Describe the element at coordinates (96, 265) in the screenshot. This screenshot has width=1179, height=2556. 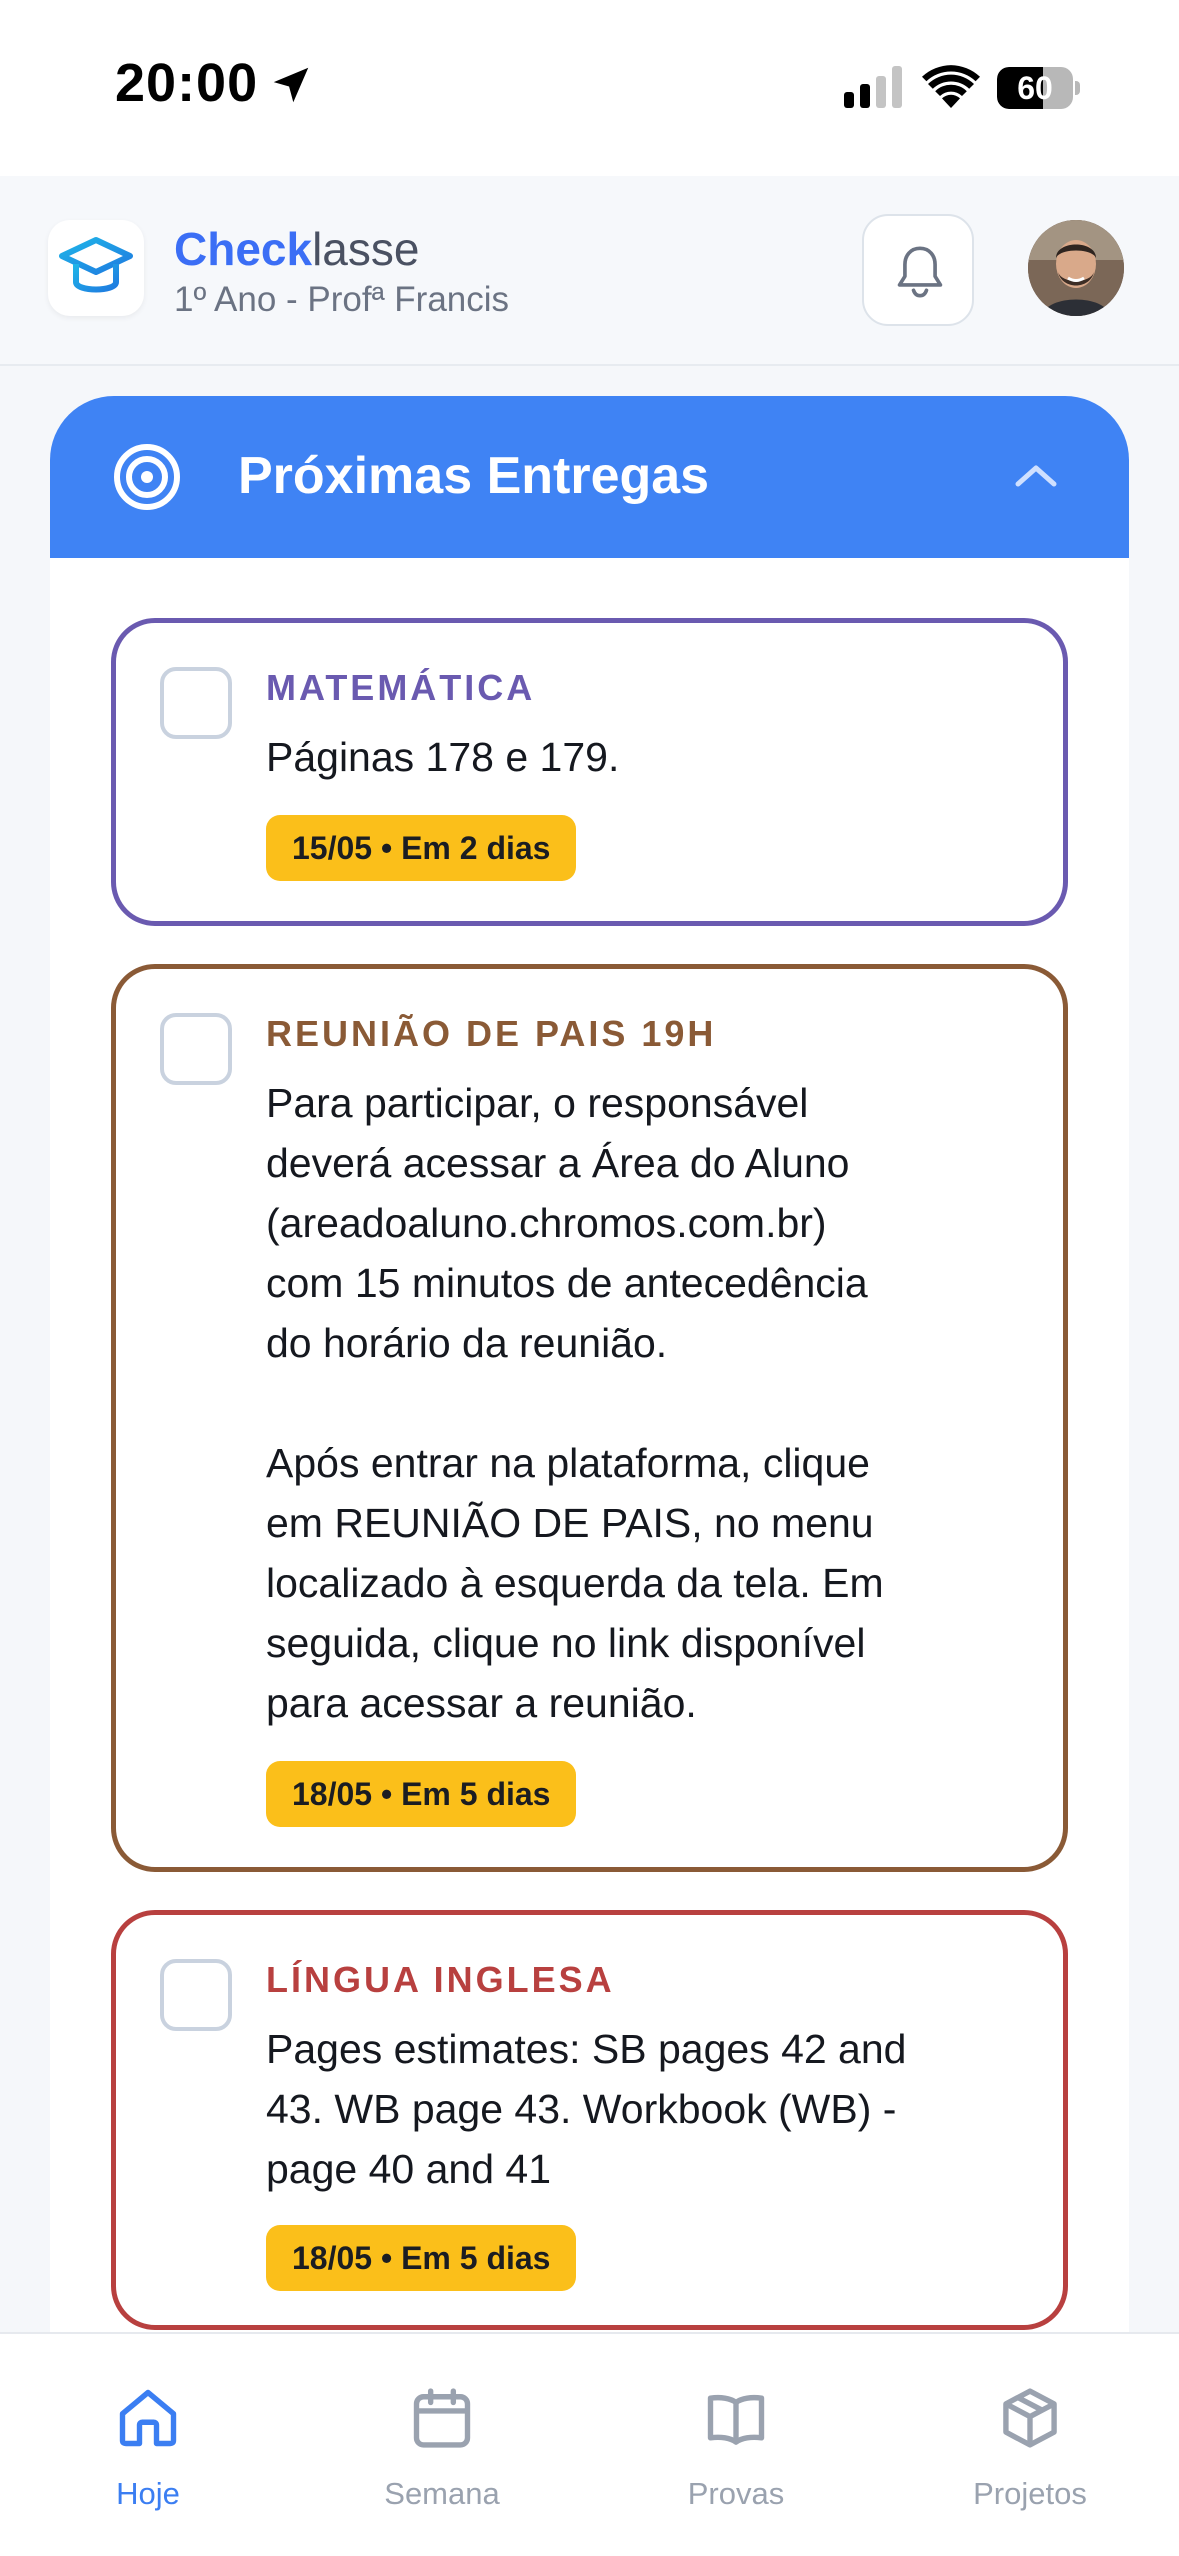
I see `graduation-cap-icon` at that location.